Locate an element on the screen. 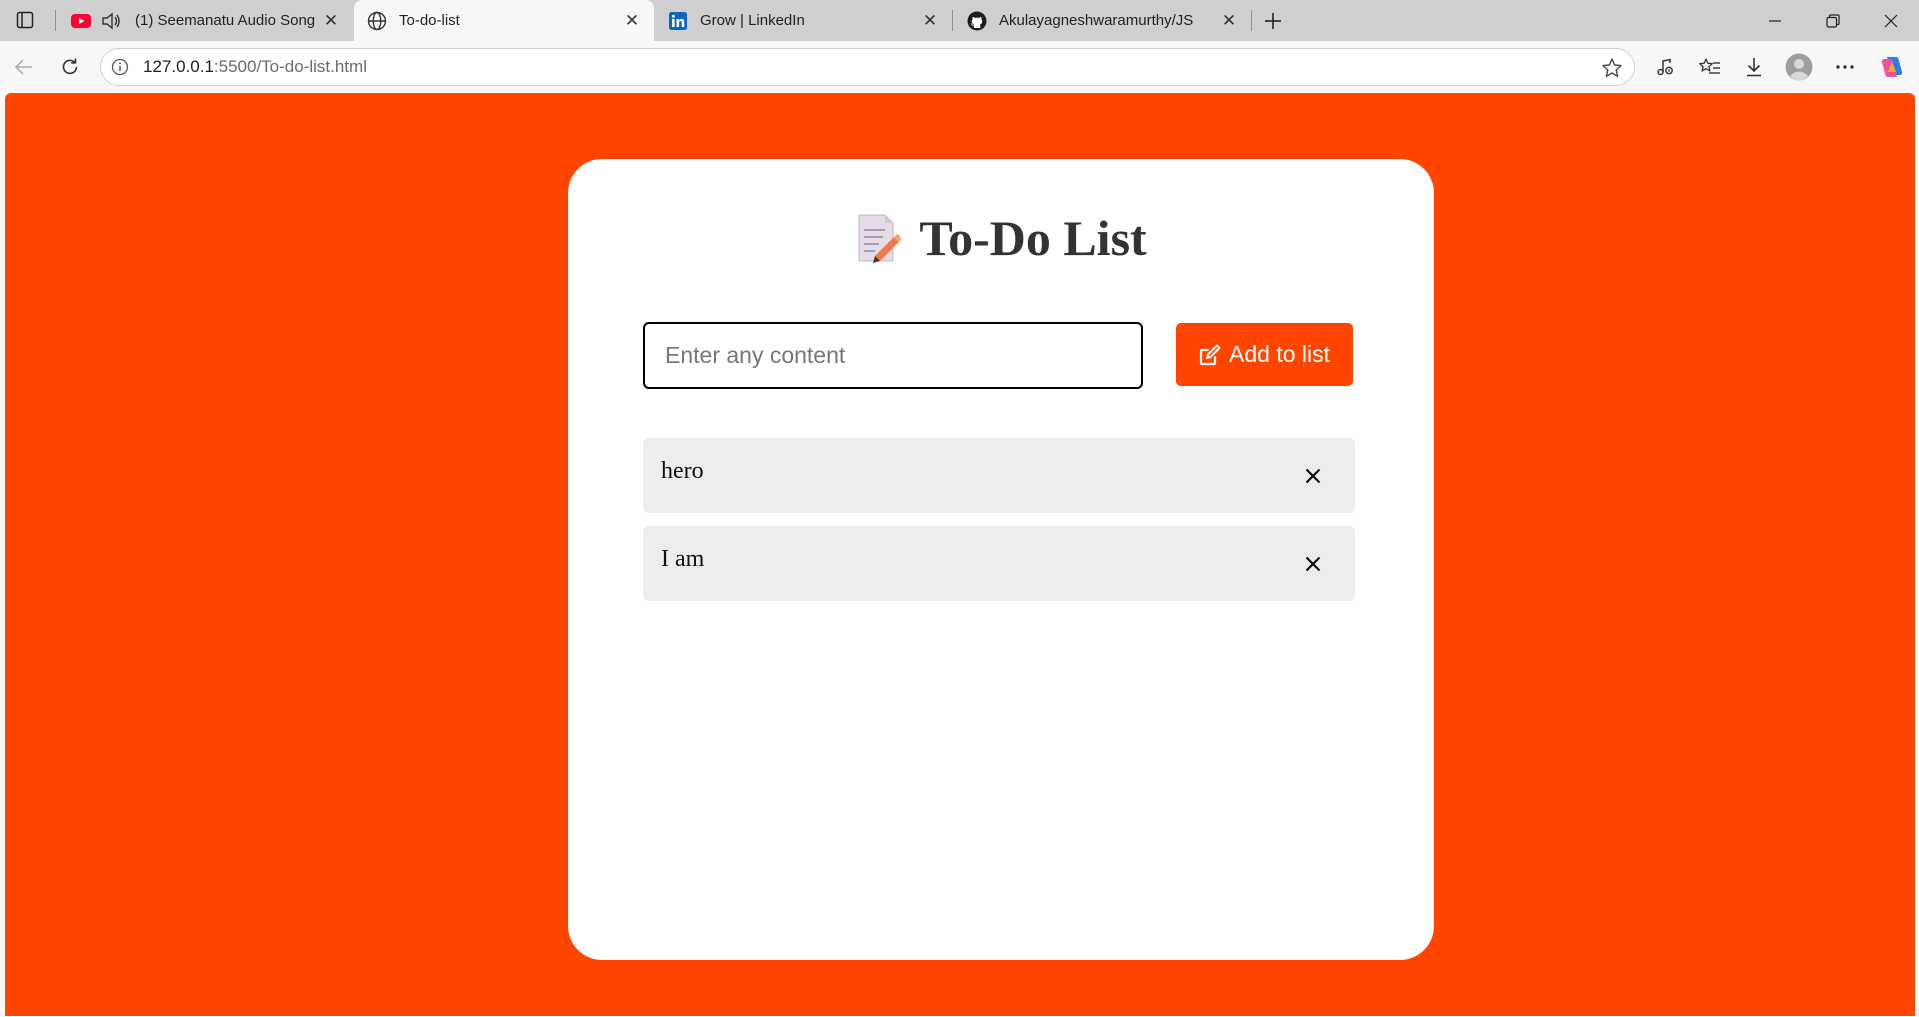 The image size is (1919, 1017). todo-input is located at coordinates (893, 355).